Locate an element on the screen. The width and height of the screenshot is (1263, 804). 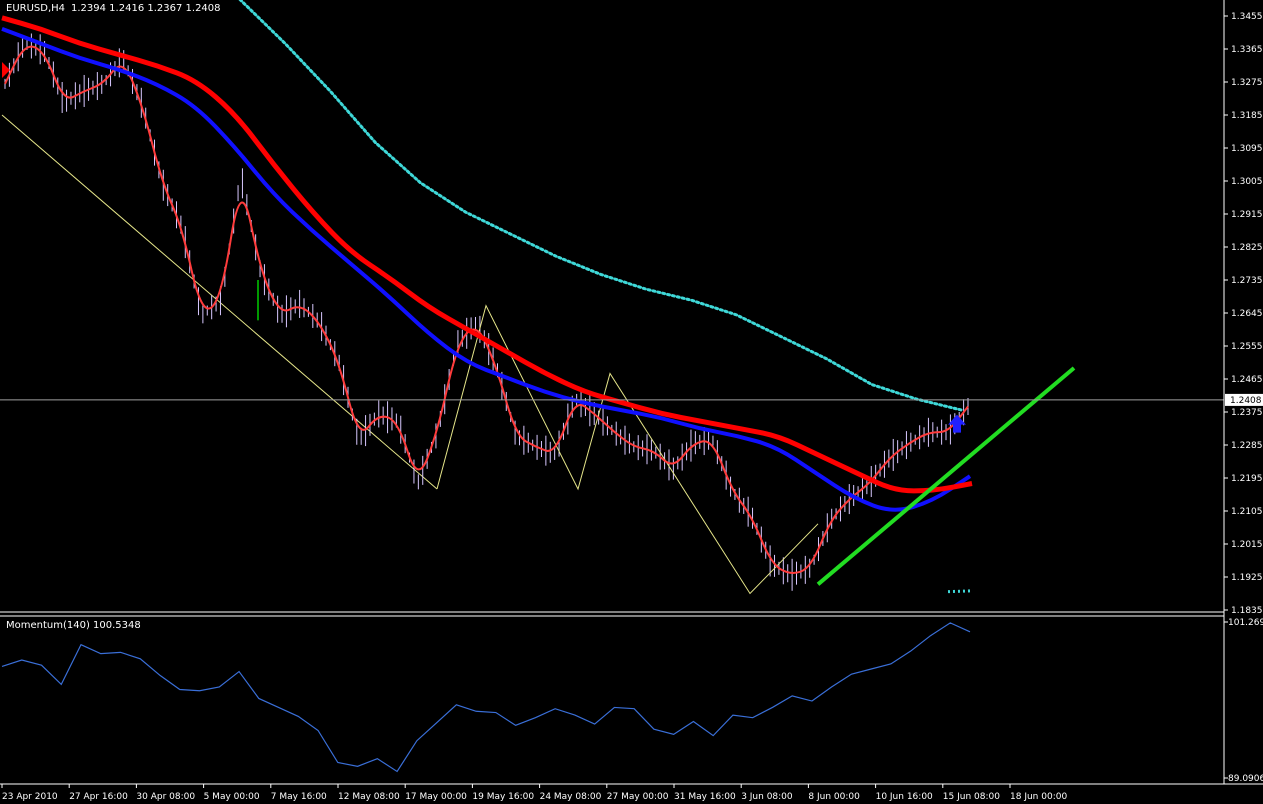
price-tick-label: 1.2555 is located at coordinates (1247, 347).